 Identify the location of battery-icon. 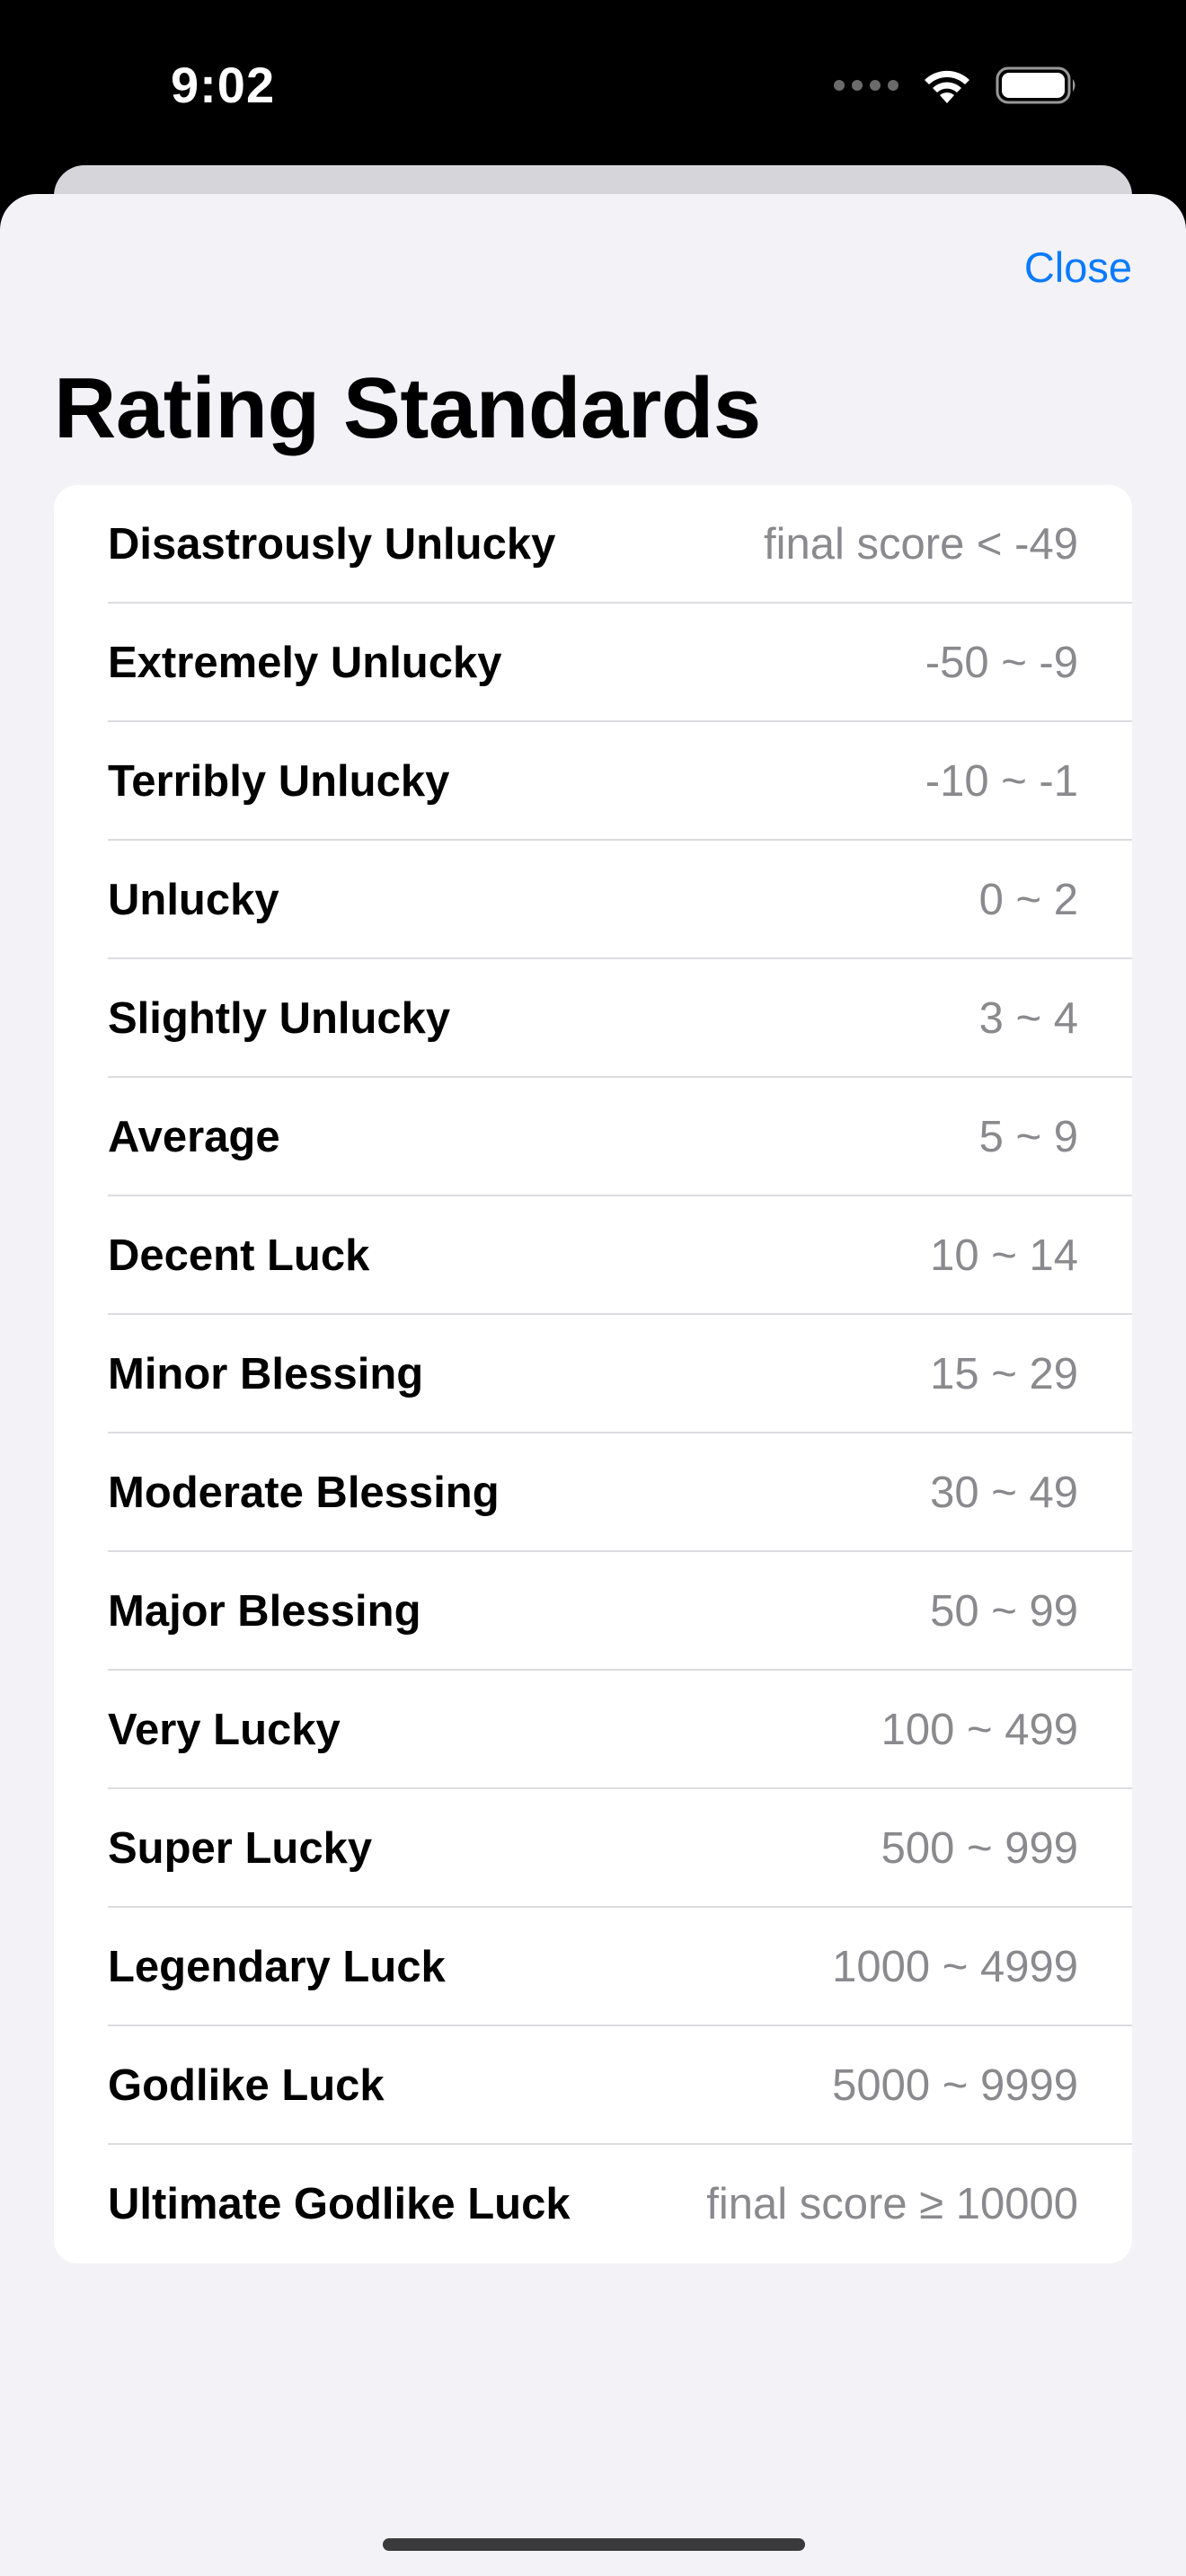
(1035, 85).